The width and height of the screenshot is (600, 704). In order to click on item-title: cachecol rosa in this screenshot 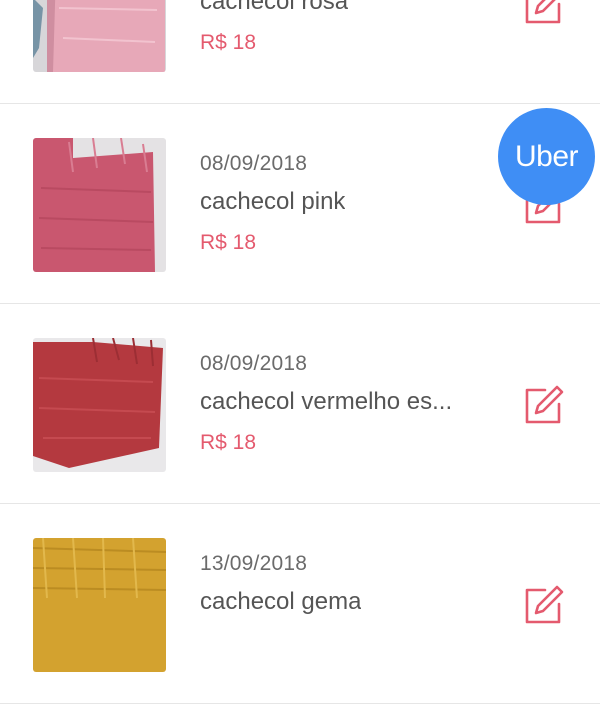, I will do `click(274, 7)`.